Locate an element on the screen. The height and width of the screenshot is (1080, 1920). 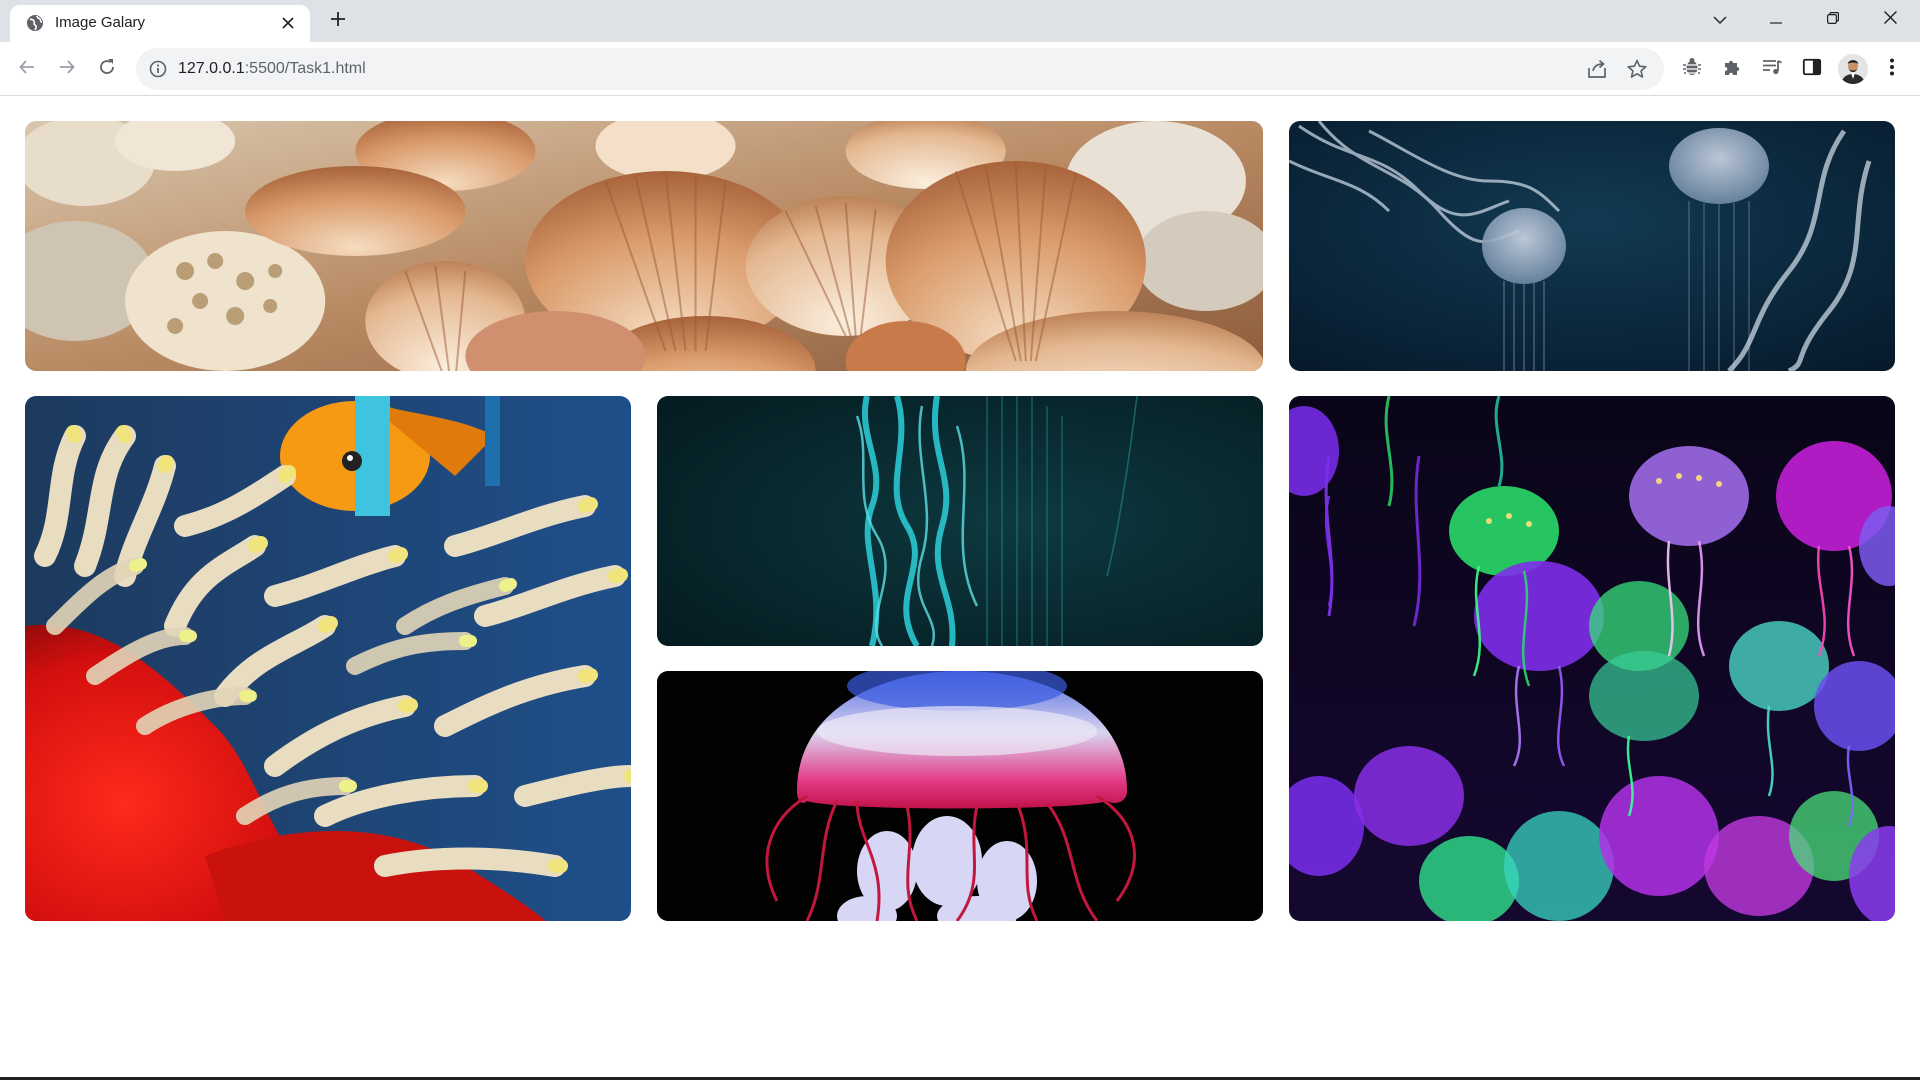
puzzle-icon is located at coordinates (1732, 69).